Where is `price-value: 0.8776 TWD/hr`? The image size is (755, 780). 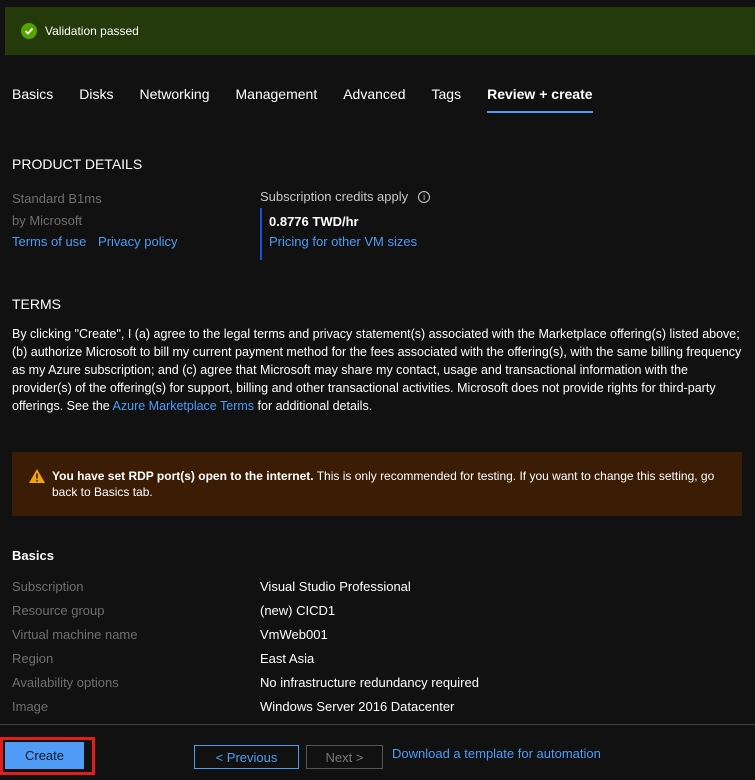 price-value: 0.8776 TWD/hr is located at coordinates (314, 221).